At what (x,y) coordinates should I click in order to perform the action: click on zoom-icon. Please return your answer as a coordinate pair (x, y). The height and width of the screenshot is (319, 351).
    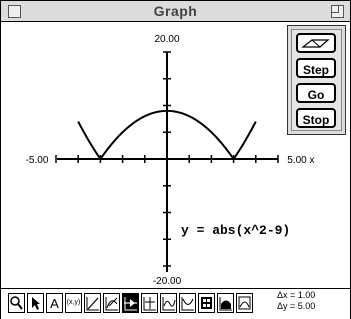
    Looking at the image, I should click on (16, 303).